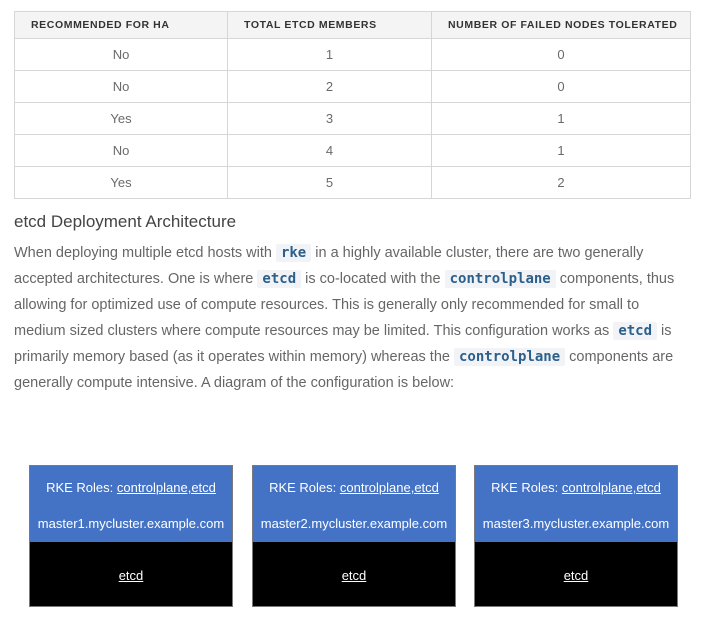 This screenshot has width=704, height=636. I want to click on header-recommended-for-ha: RECOMMENDED FOR HA, so click(121, 25).